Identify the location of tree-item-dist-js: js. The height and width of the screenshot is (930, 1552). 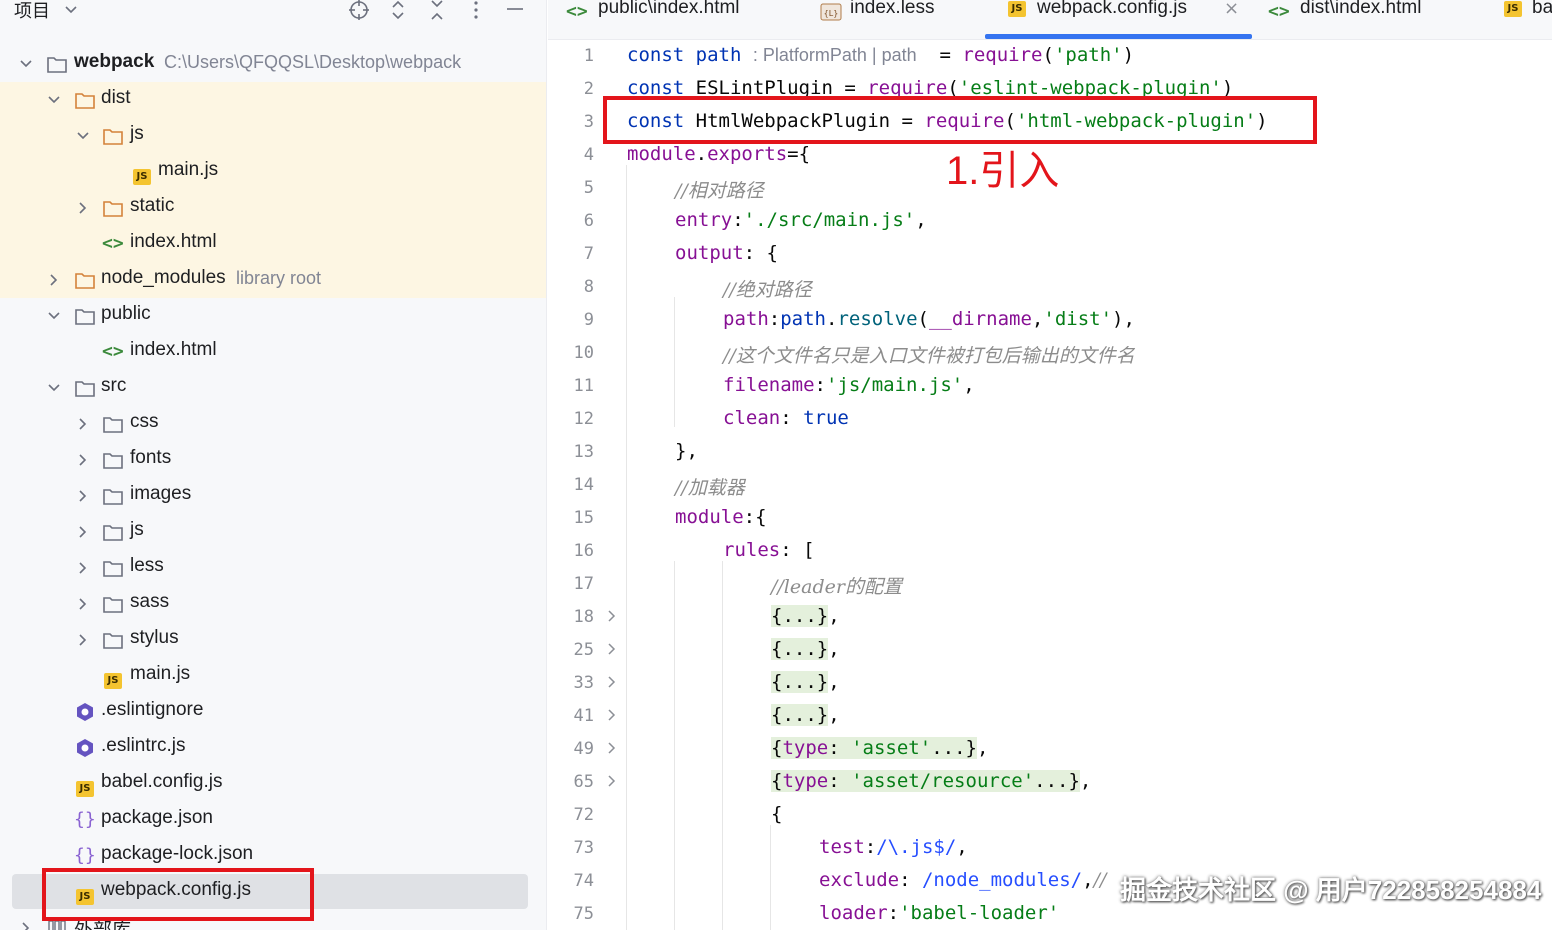
(273, 136).